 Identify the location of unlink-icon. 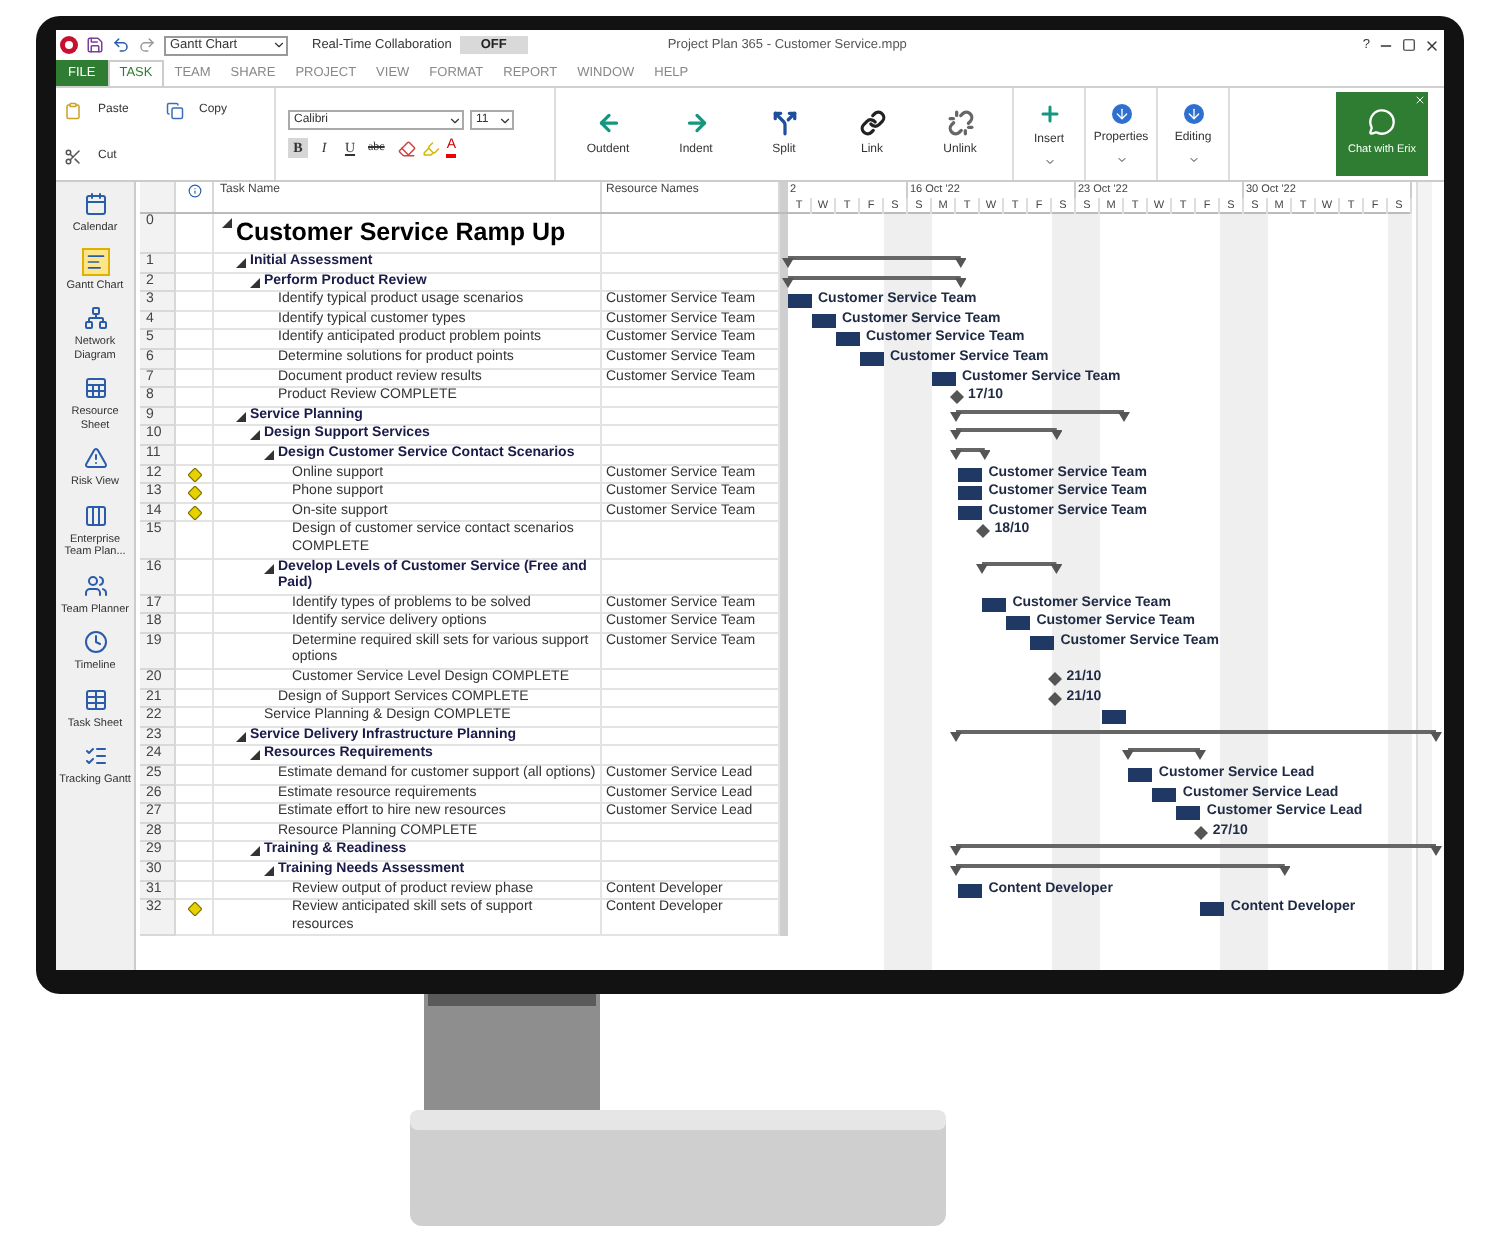
(960, 122).